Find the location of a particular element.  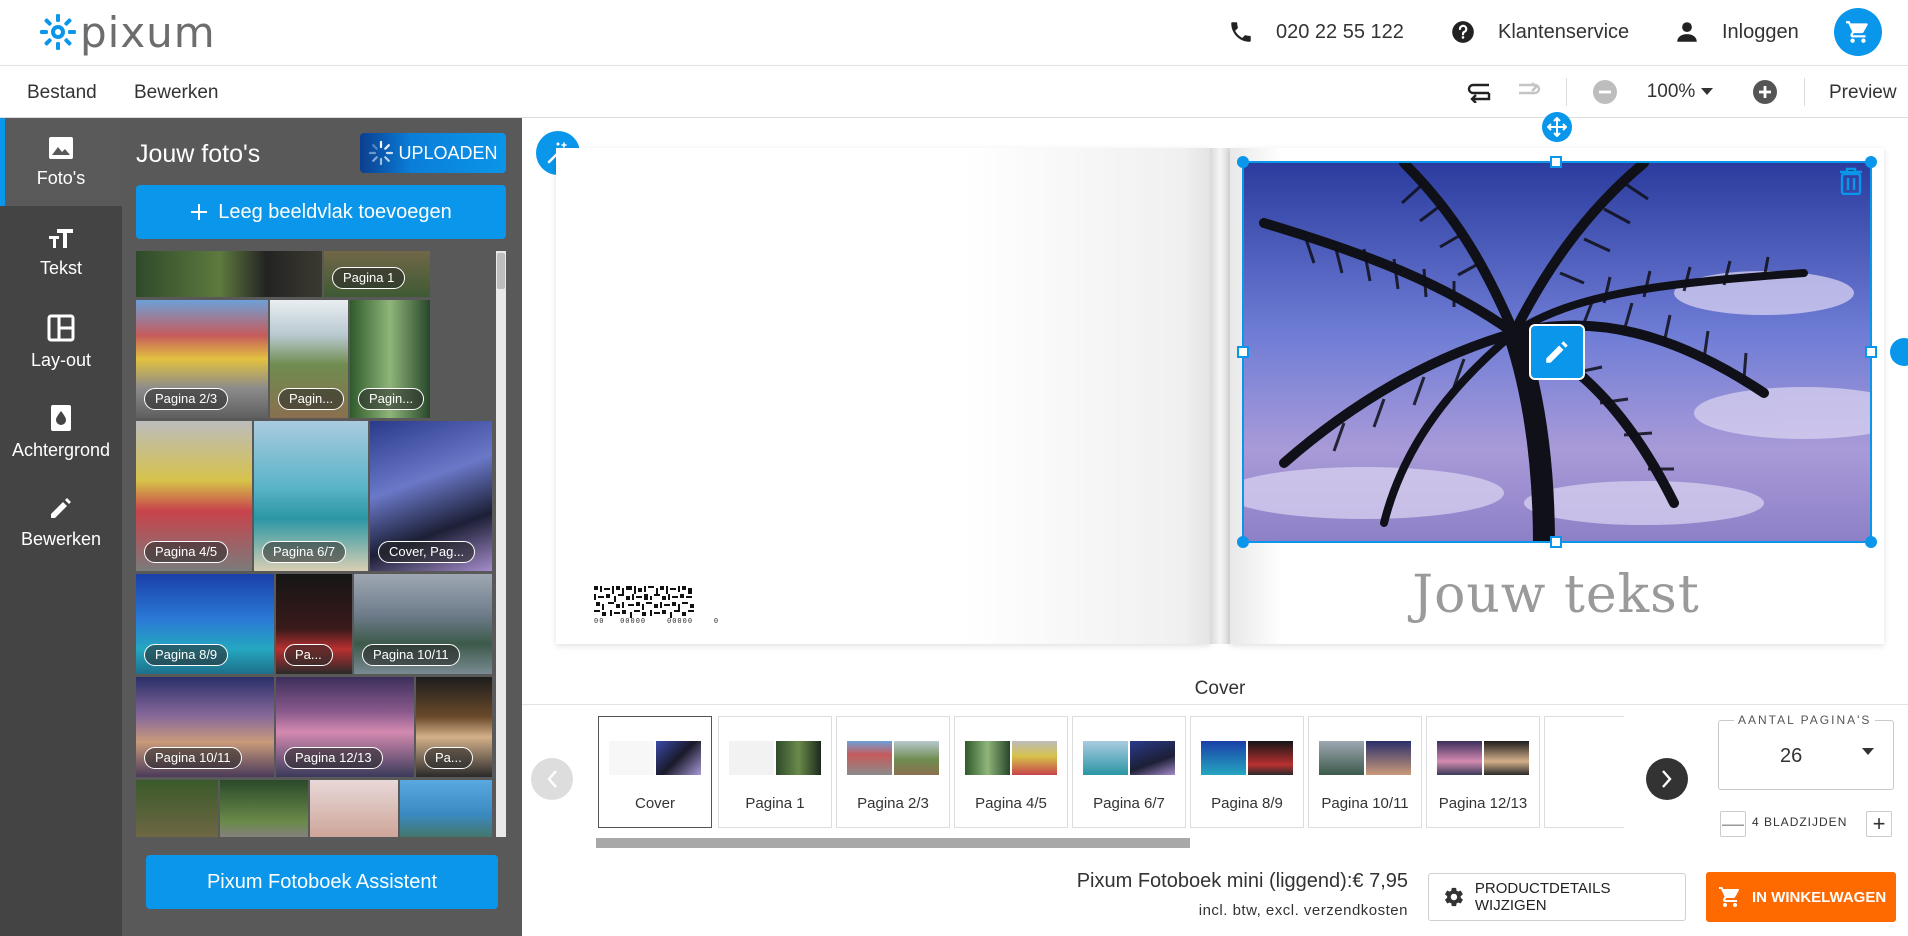

customer-service-link: Klantenservice is located at coordinates (1539, 32).